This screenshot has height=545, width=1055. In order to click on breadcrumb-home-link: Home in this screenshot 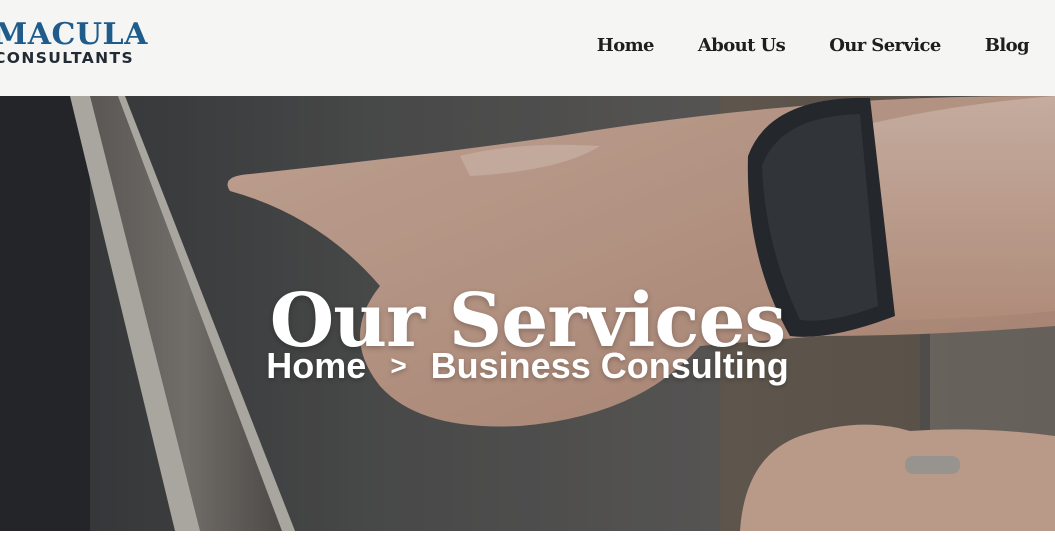, I will do `click(316, 366)`.